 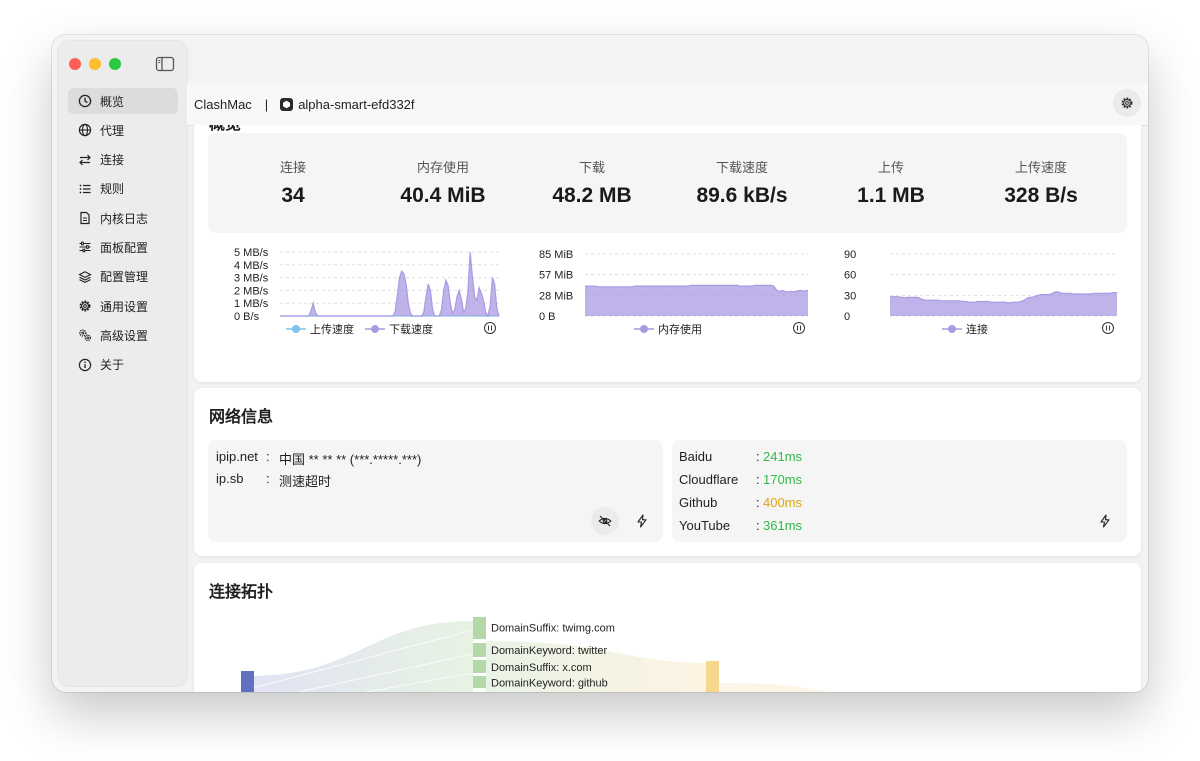 What do you see at coordinates (165, 64) in the screenshot?
I see `sidebar-toggle-icon` at bounding box center [165, 64].